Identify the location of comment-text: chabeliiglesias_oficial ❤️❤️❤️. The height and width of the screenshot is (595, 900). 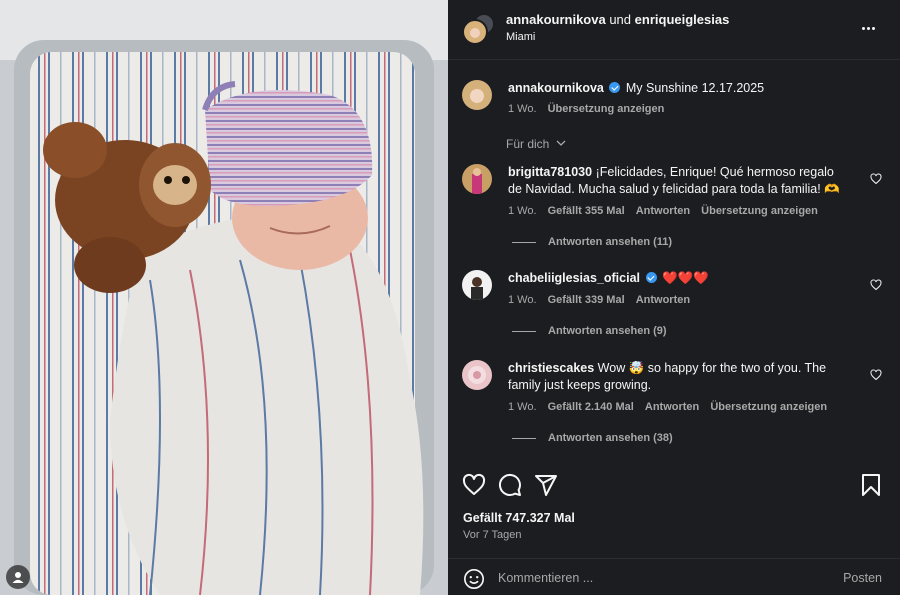
(678, 278).